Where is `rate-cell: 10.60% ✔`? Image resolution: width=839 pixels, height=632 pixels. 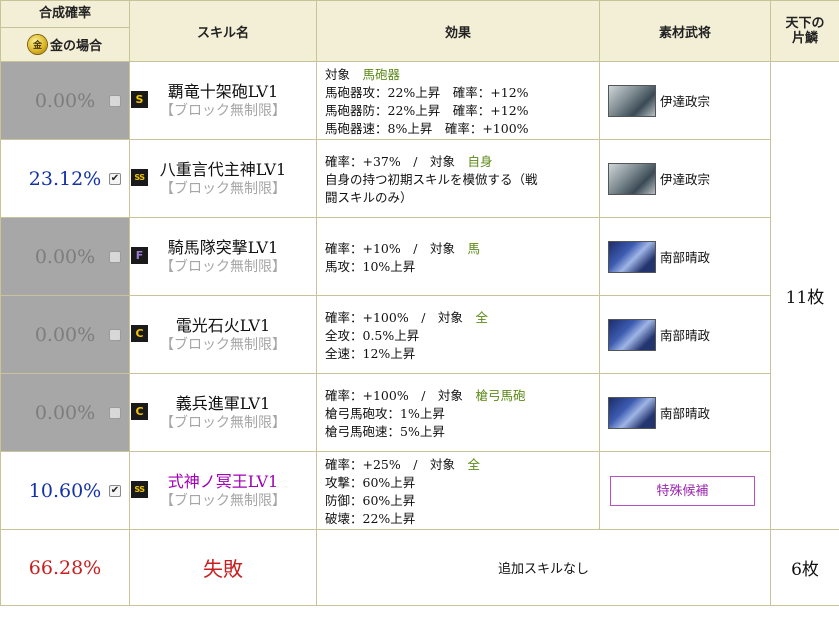 rate-cell: 10.60% ✔ is located at coordinates (65, 490).